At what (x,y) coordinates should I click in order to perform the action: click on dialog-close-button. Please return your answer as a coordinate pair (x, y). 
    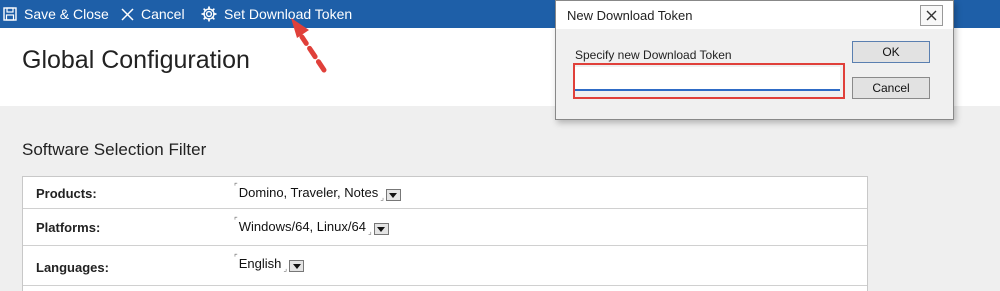
    Looking at the image, I should click on (931, 15).